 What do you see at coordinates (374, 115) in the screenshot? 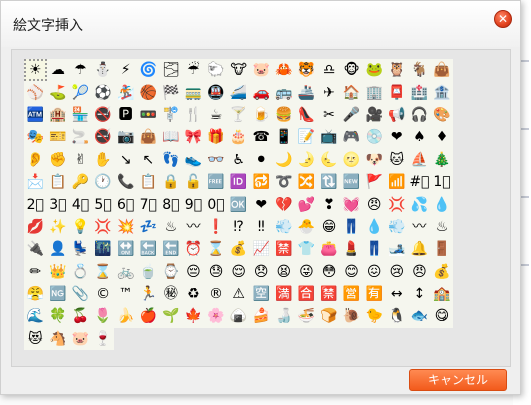
I see `emoji-cell: 🎥` at bounding box center [374, 115].